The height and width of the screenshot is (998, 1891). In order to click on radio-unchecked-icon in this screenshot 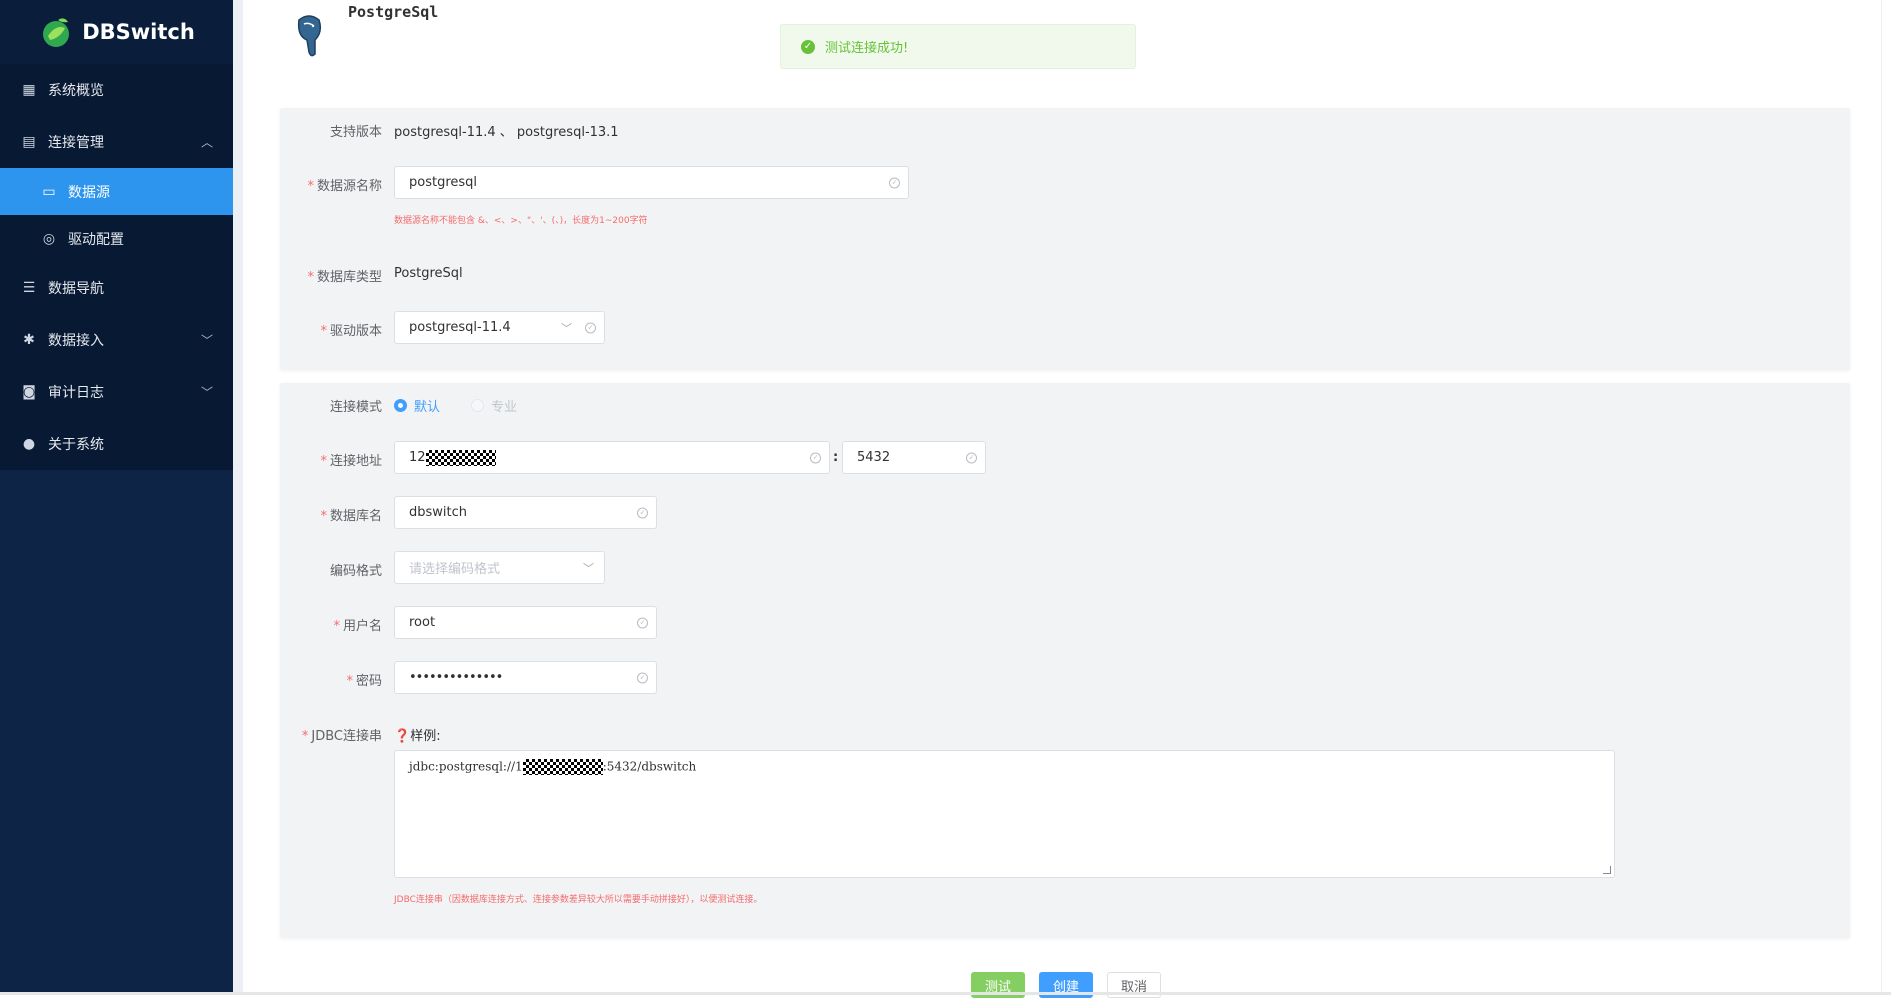, I will do `click(477, 405)`.